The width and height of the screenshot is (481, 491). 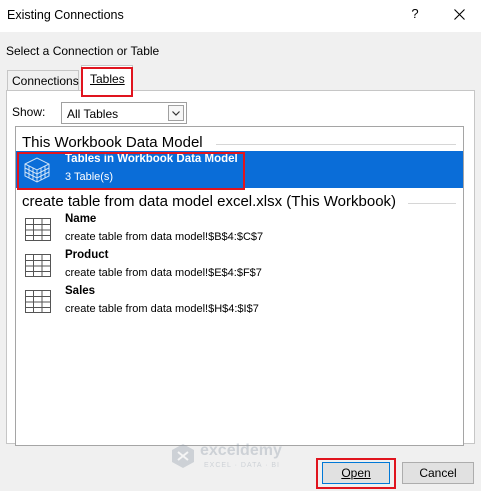 What do you see at coordinates (131, 171) in the screenshot?
I see `selected-item-highlight-box` at bounding box center [131, 171].